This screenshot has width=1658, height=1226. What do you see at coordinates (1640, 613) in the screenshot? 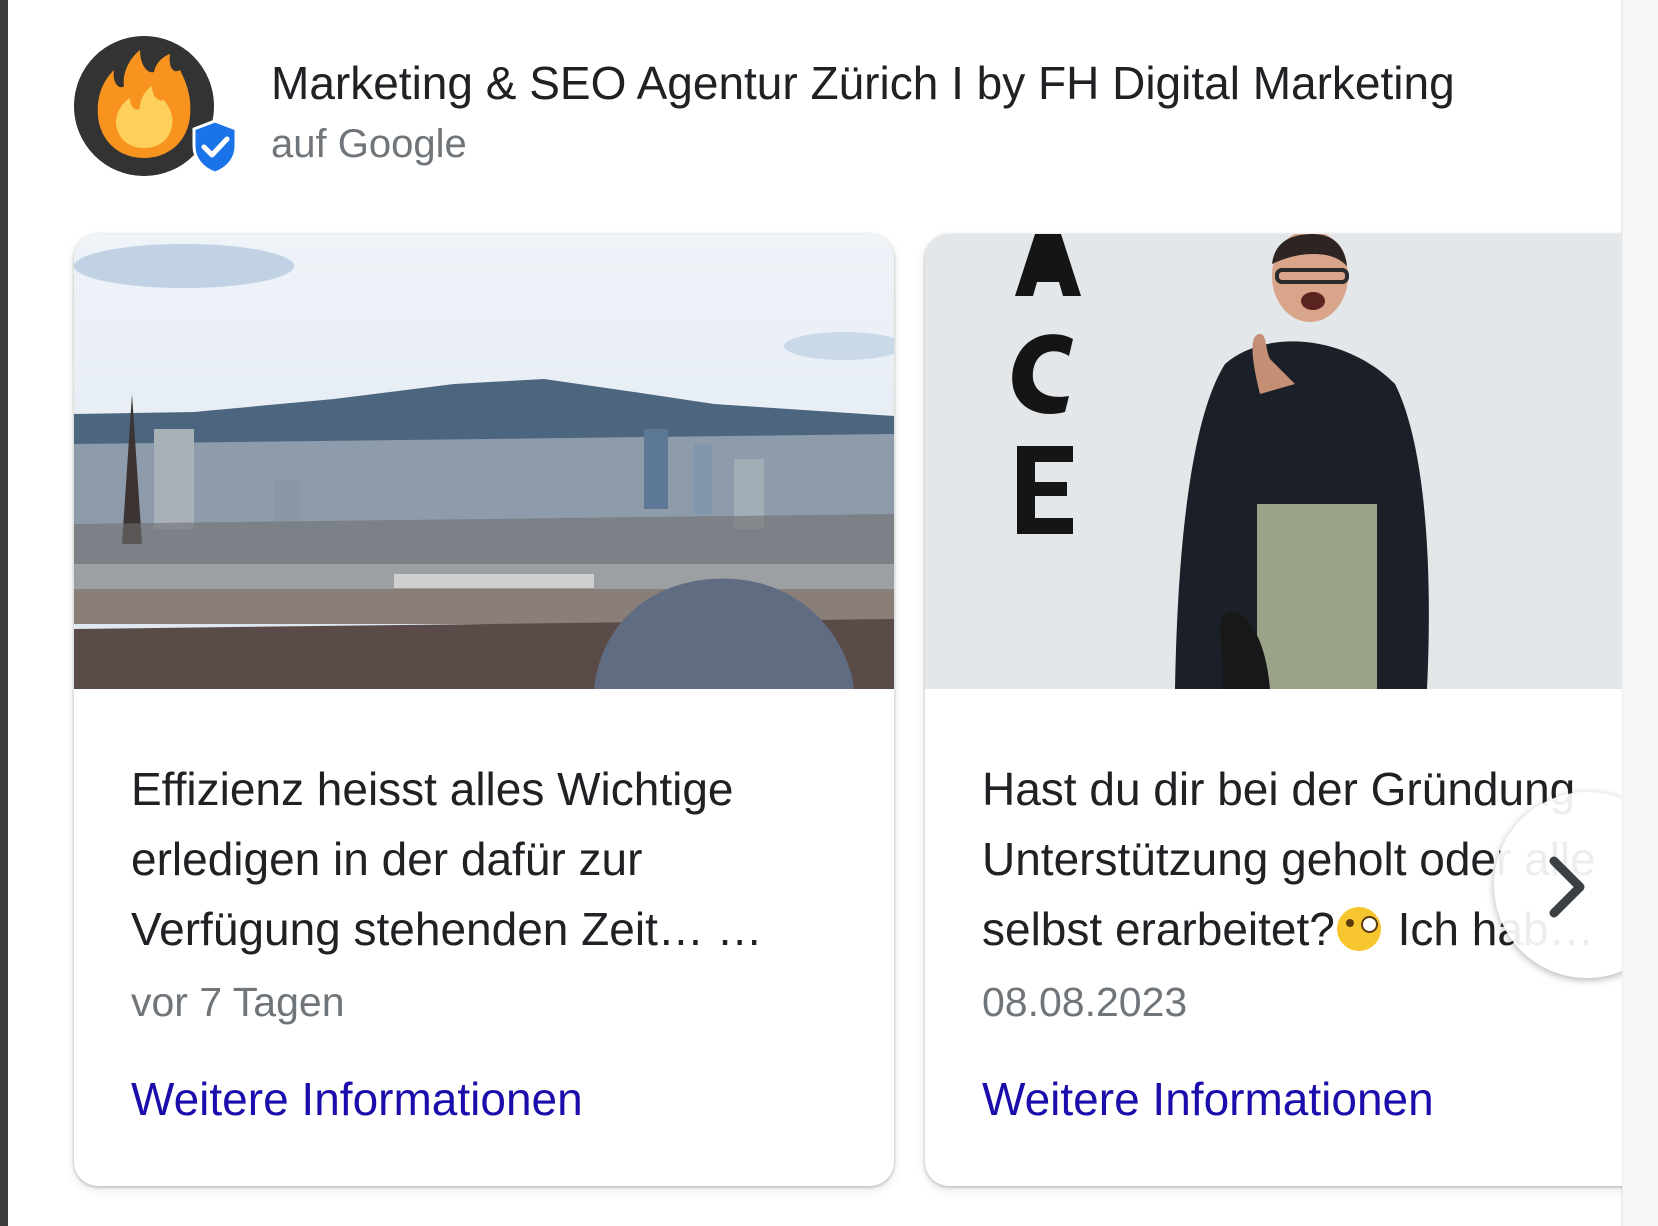
I see `page-background-strip` at bounding box center [1640, 613].